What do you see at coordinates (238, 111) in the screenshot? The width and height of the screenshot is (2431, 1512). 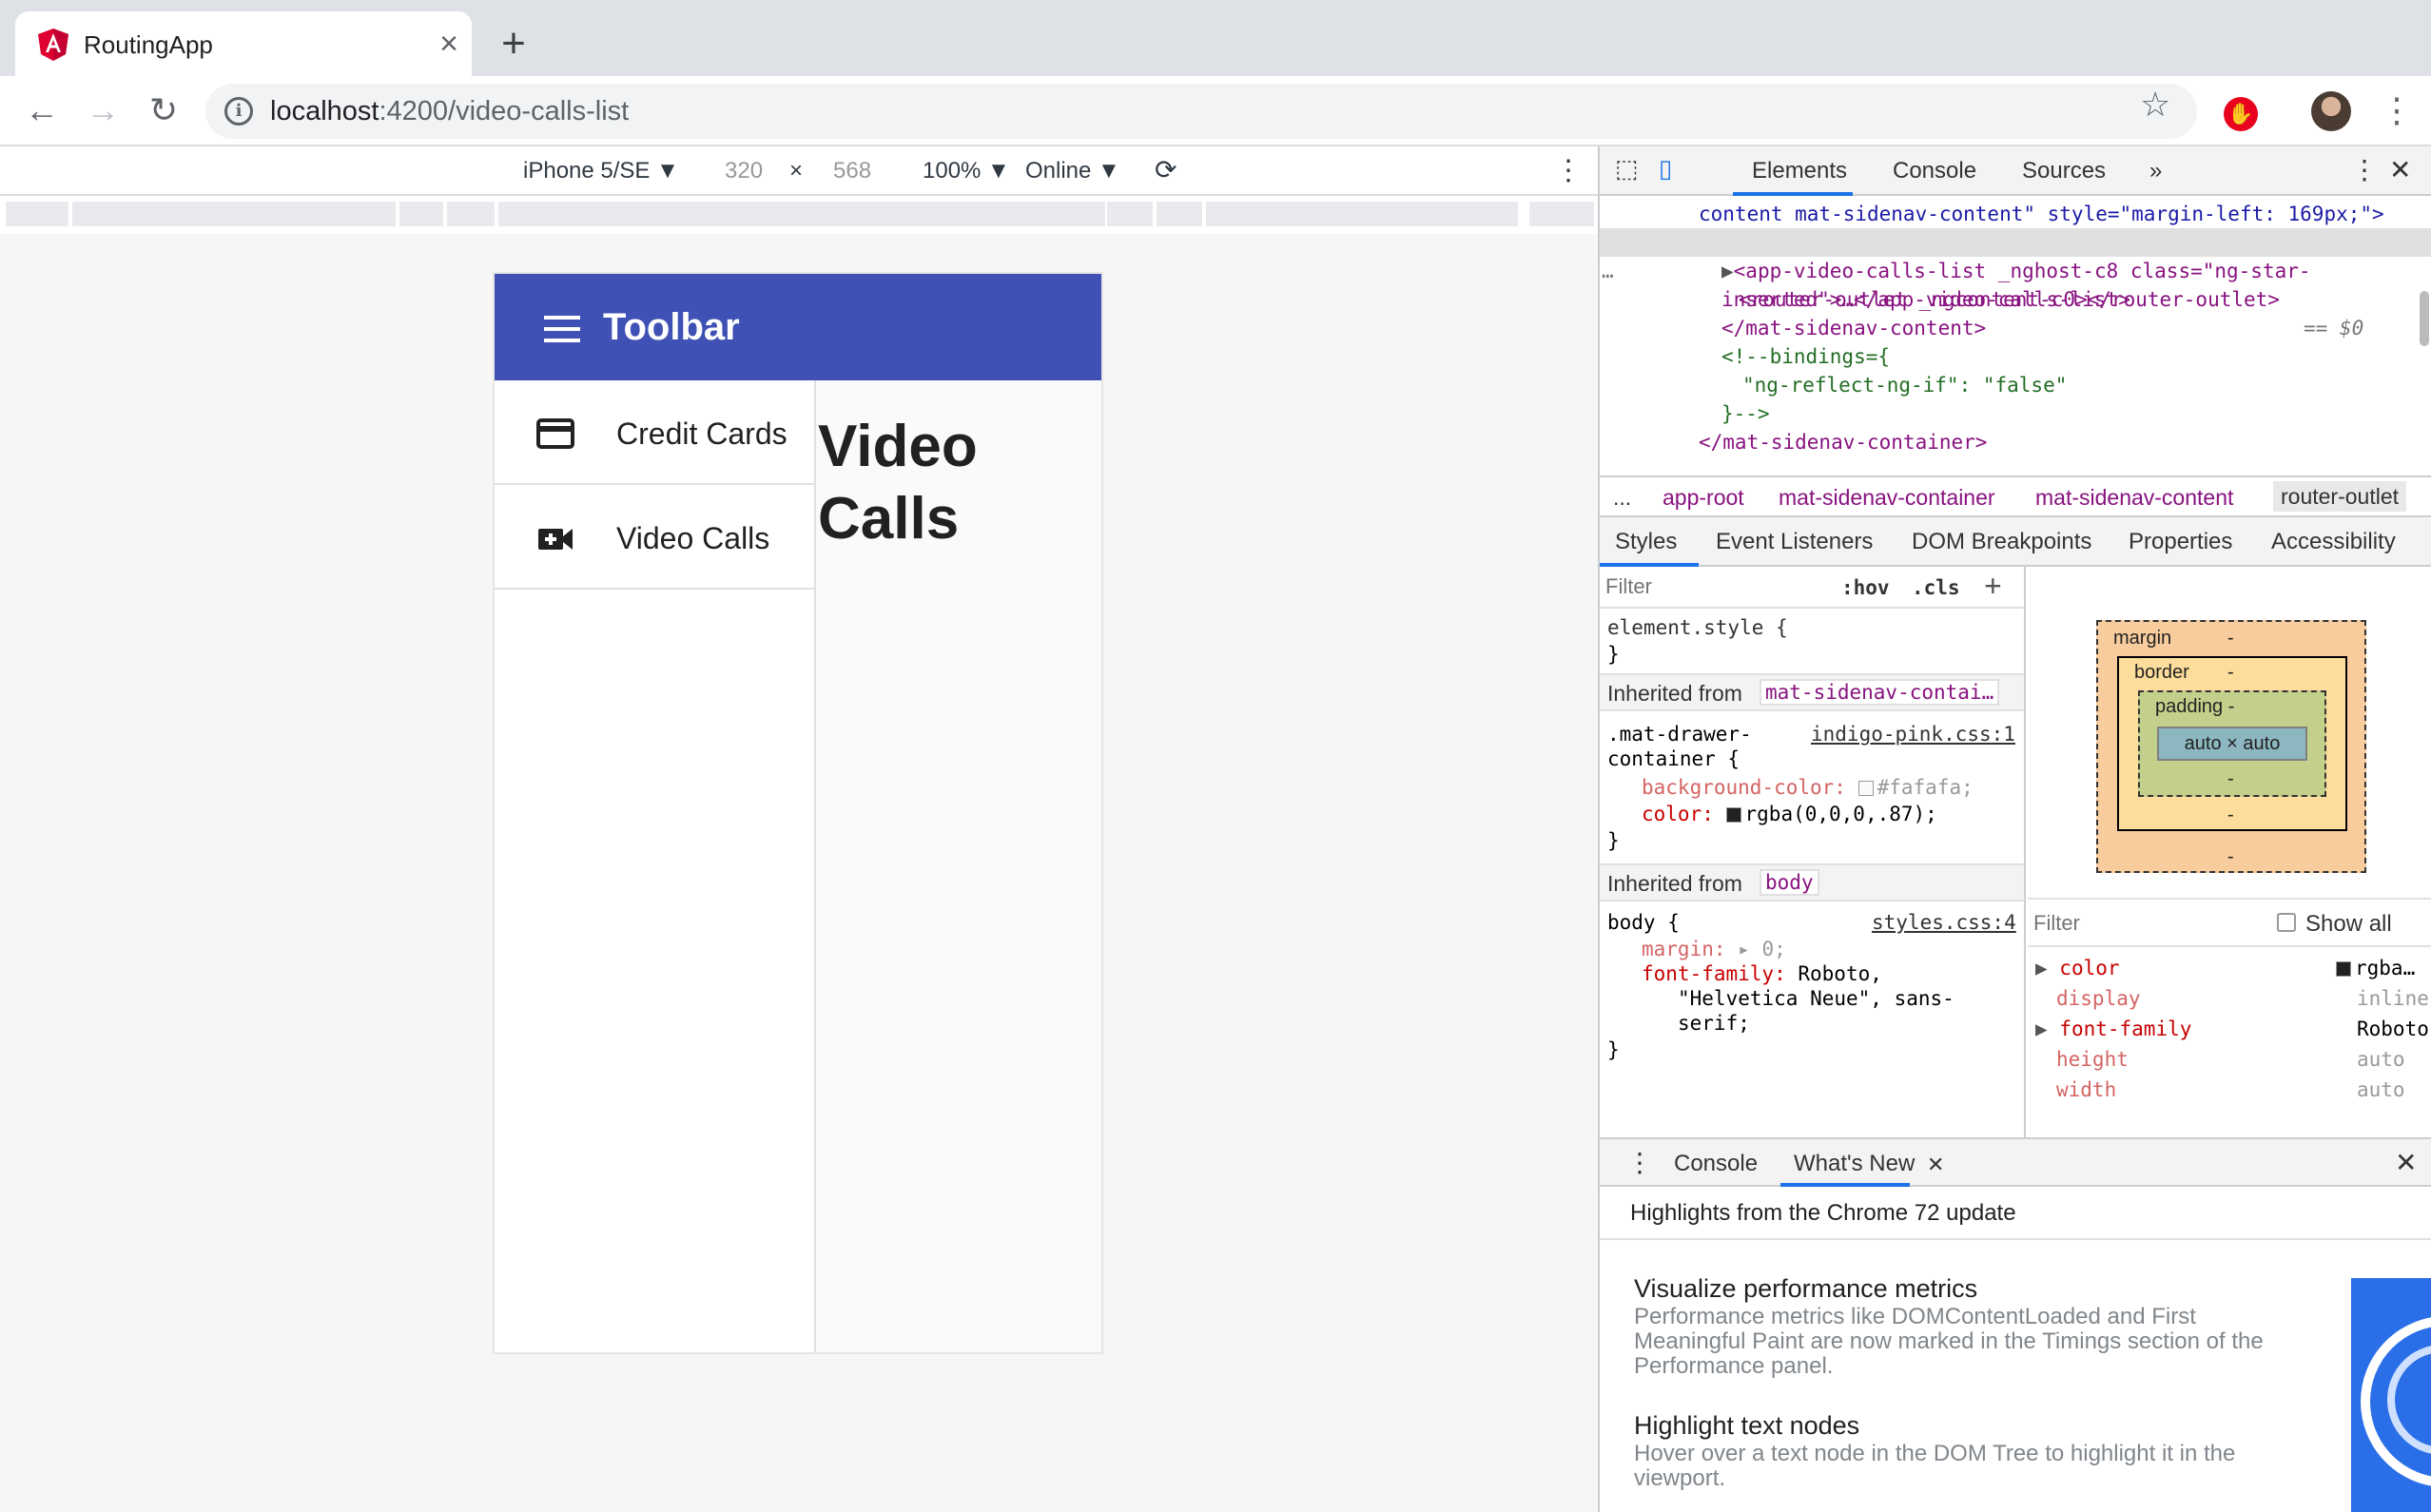 I see `site-info-icon: i` at bounding box center [238, 111].